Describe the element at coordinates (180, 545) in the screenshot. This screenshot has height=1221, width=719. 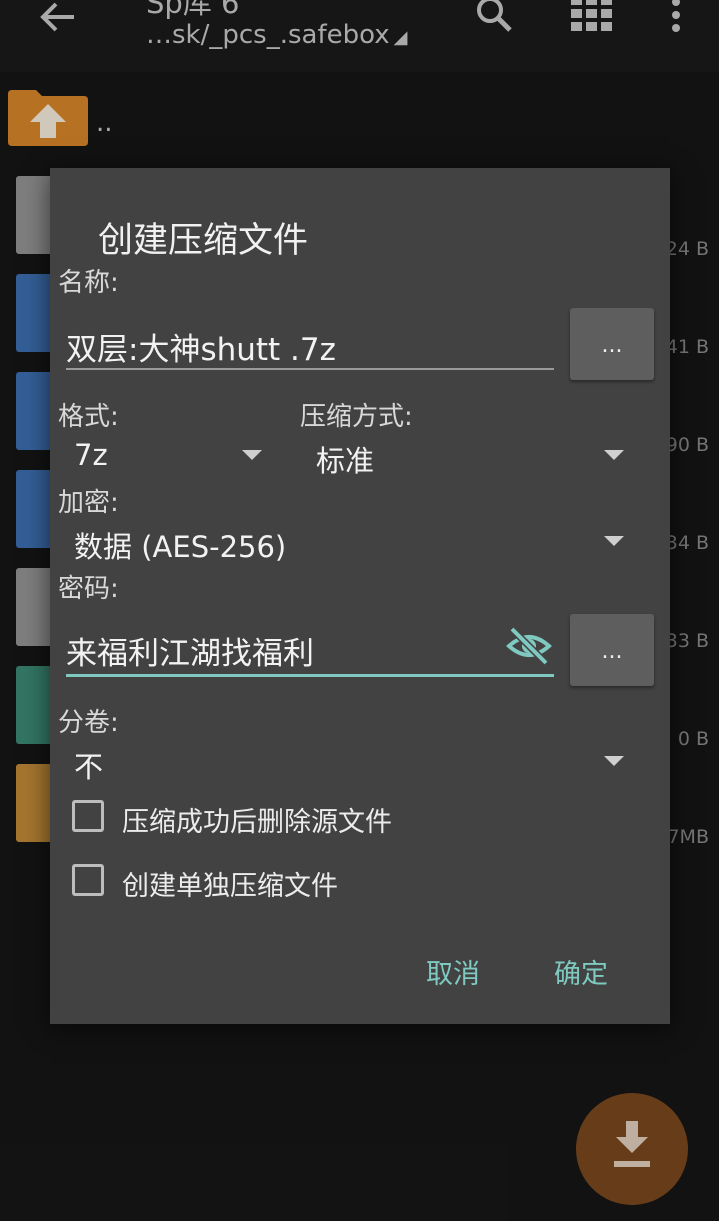
I see `encryption-select: 数据 (AES-256)` at that location.